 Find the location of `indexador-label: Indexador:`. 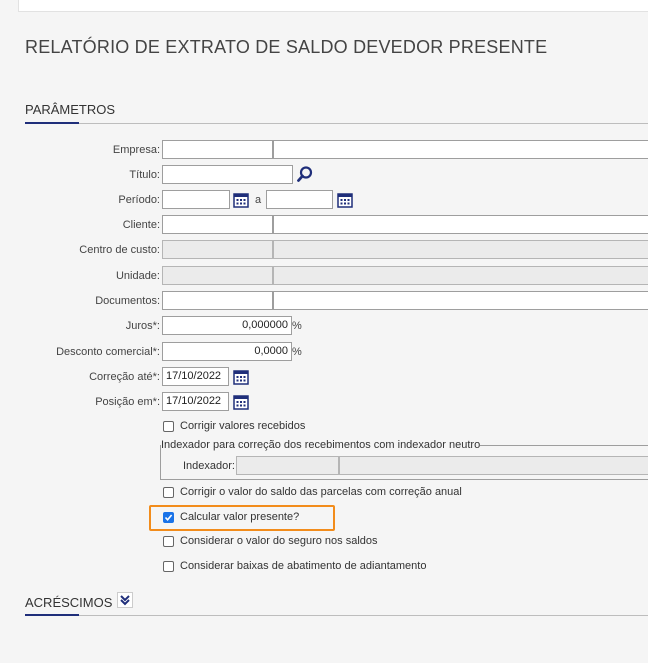

indexador-label: Indexador: is located at coordinates (209, 466).